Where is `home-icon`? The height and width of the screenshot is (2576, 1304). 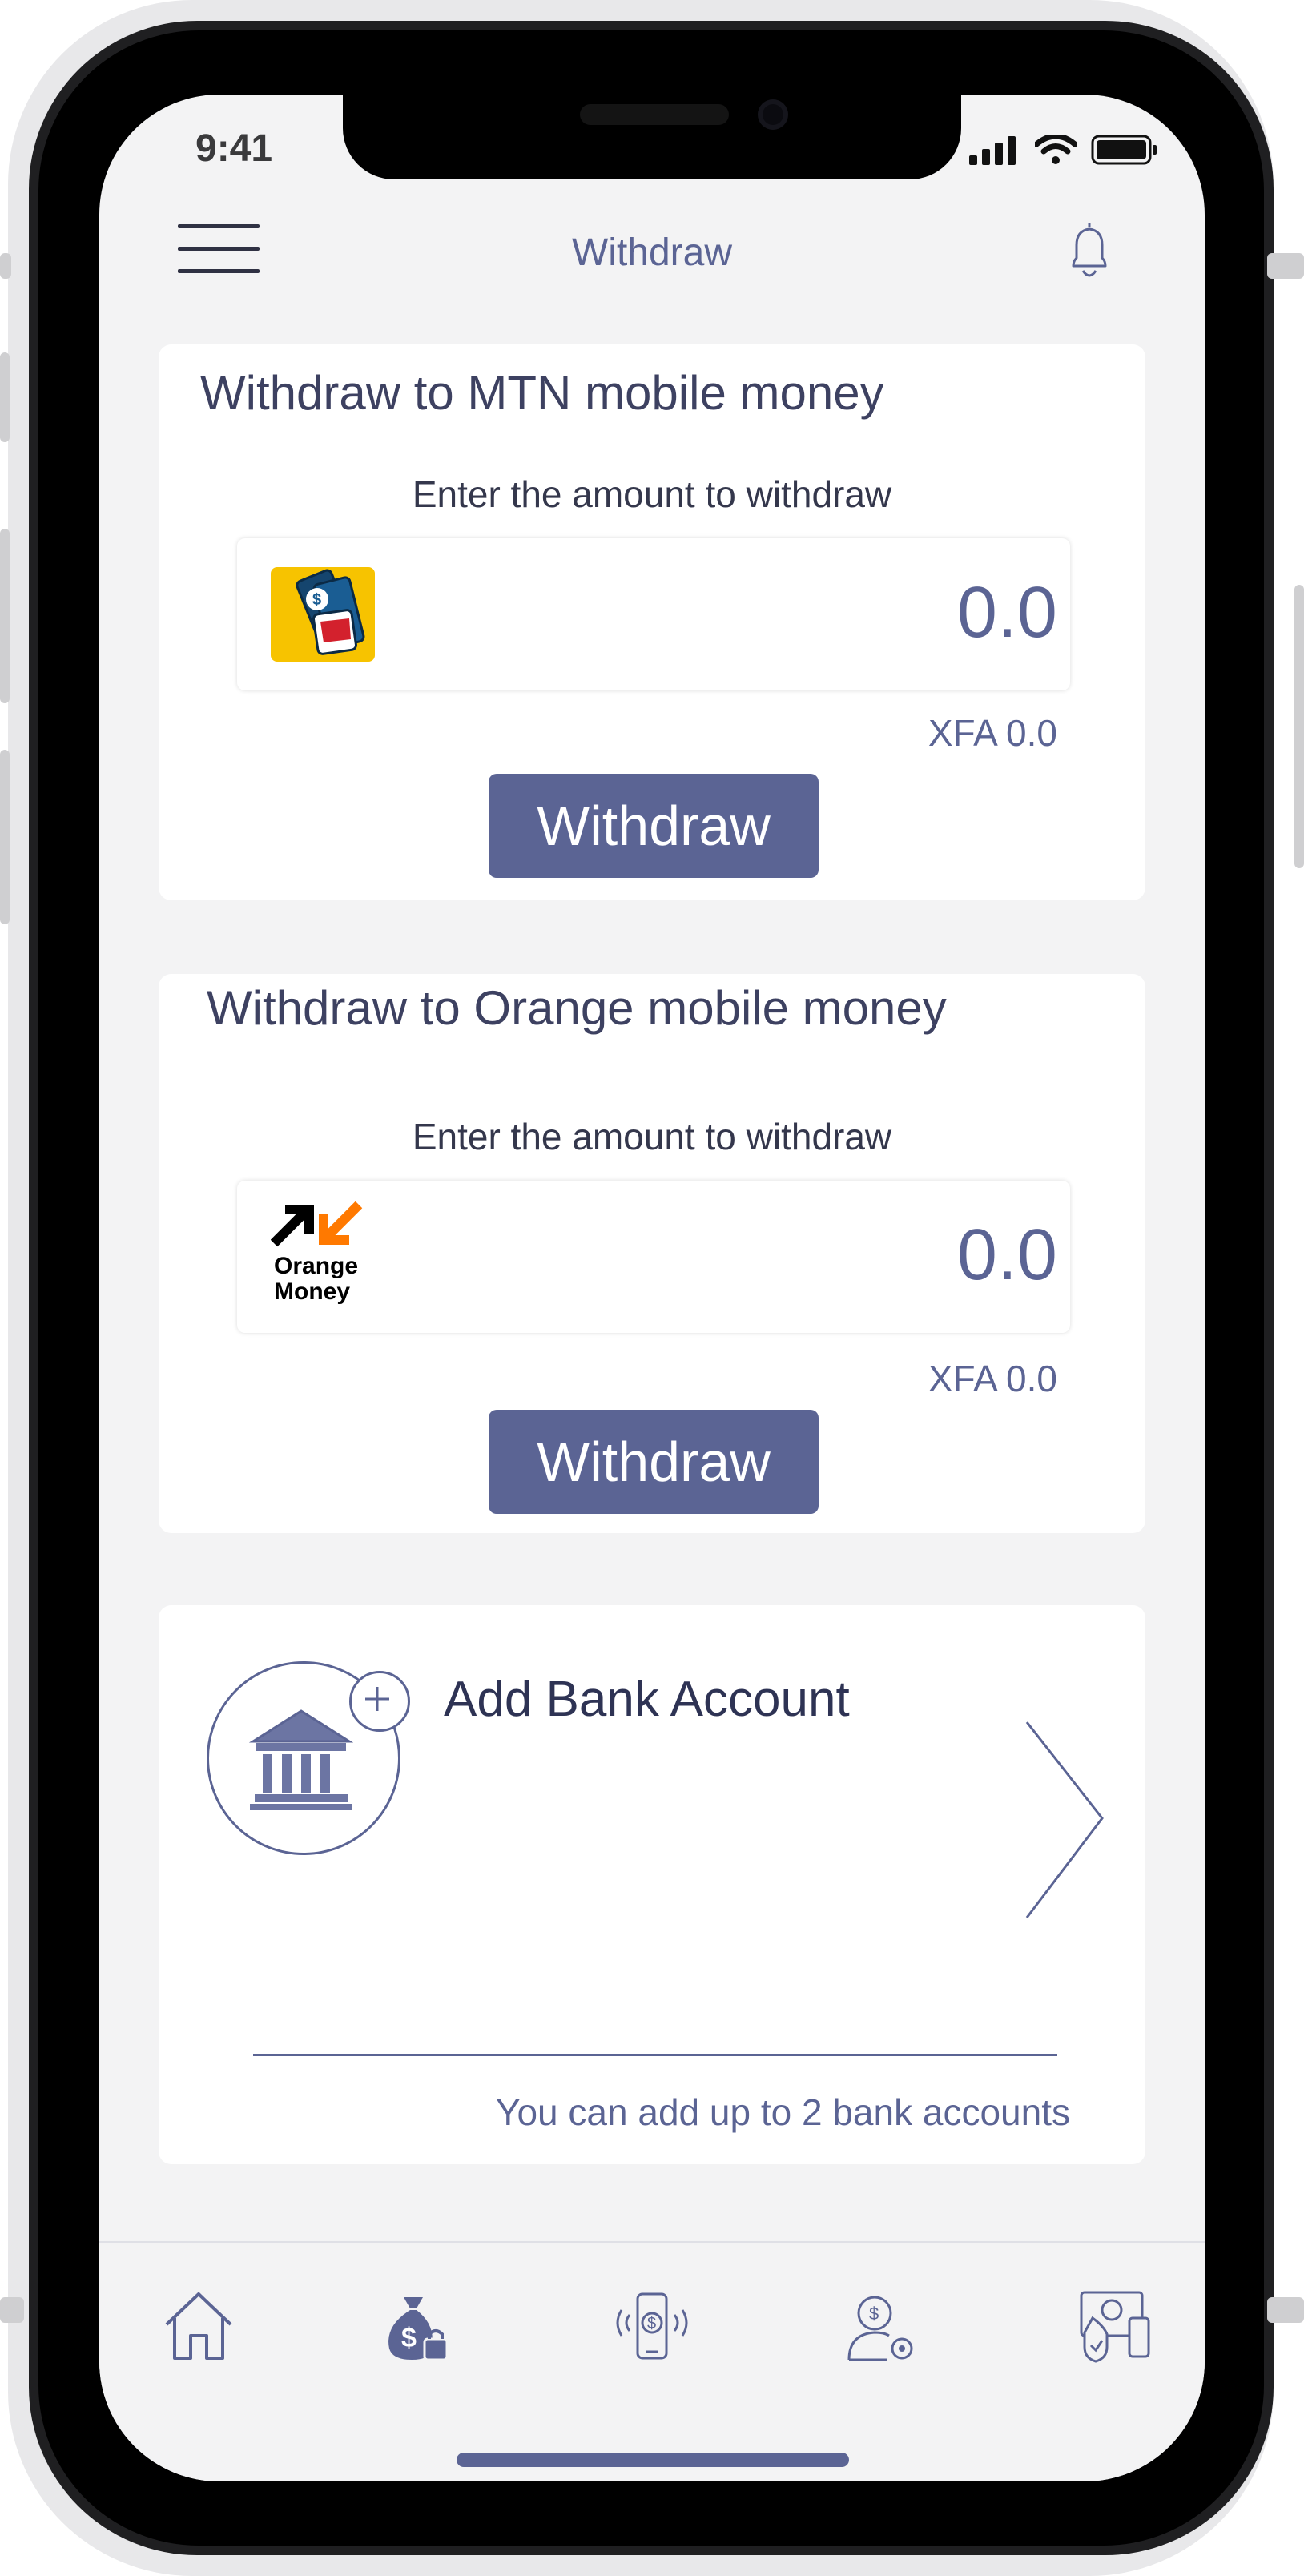 home-icon is located at coordinates (199, 2326).